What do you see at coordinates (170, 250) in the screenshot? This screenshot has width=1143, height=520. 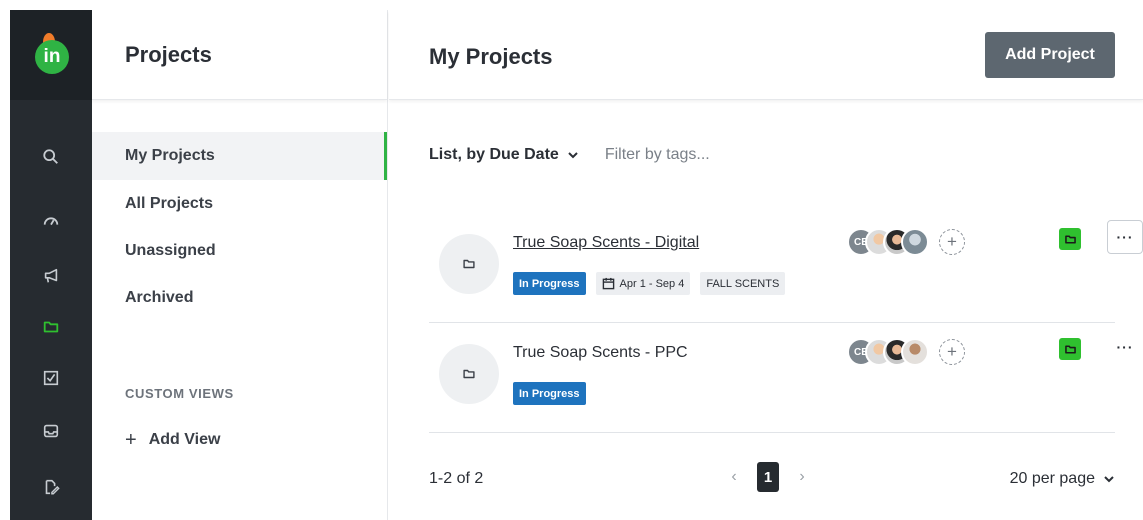 I see `sidebar-item-label: Unassigned` at bounding box center [170, 250].